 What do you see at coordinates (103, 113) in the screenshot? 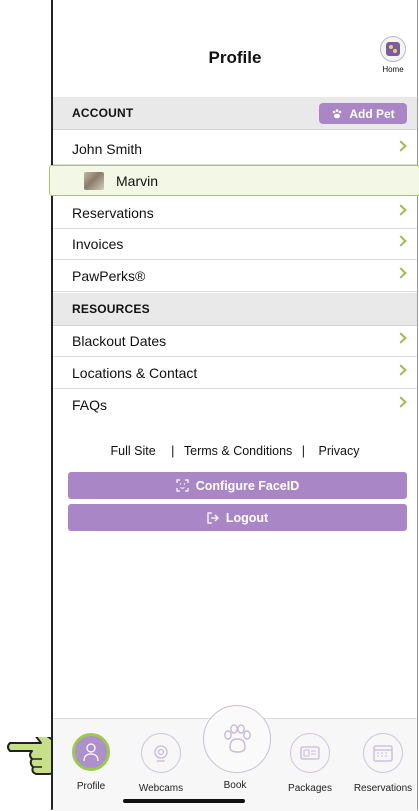
I see `account-heading: ACCOUNT` at bounding box center [103, 113].